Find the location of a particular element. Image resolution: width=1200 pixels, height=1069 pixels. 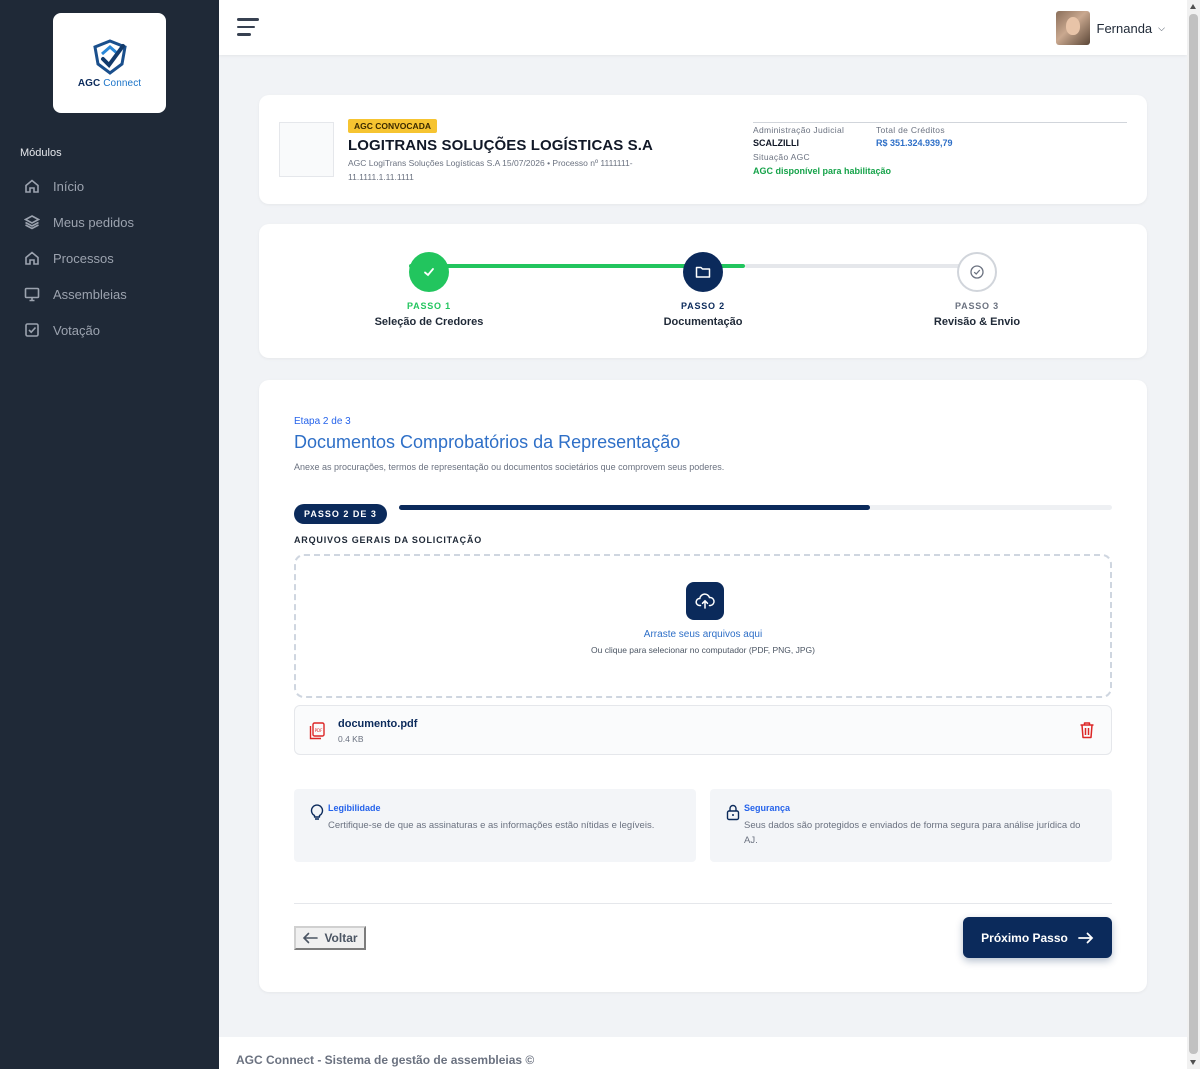

scroll-up-icon is located at coordinates (1193, 6).